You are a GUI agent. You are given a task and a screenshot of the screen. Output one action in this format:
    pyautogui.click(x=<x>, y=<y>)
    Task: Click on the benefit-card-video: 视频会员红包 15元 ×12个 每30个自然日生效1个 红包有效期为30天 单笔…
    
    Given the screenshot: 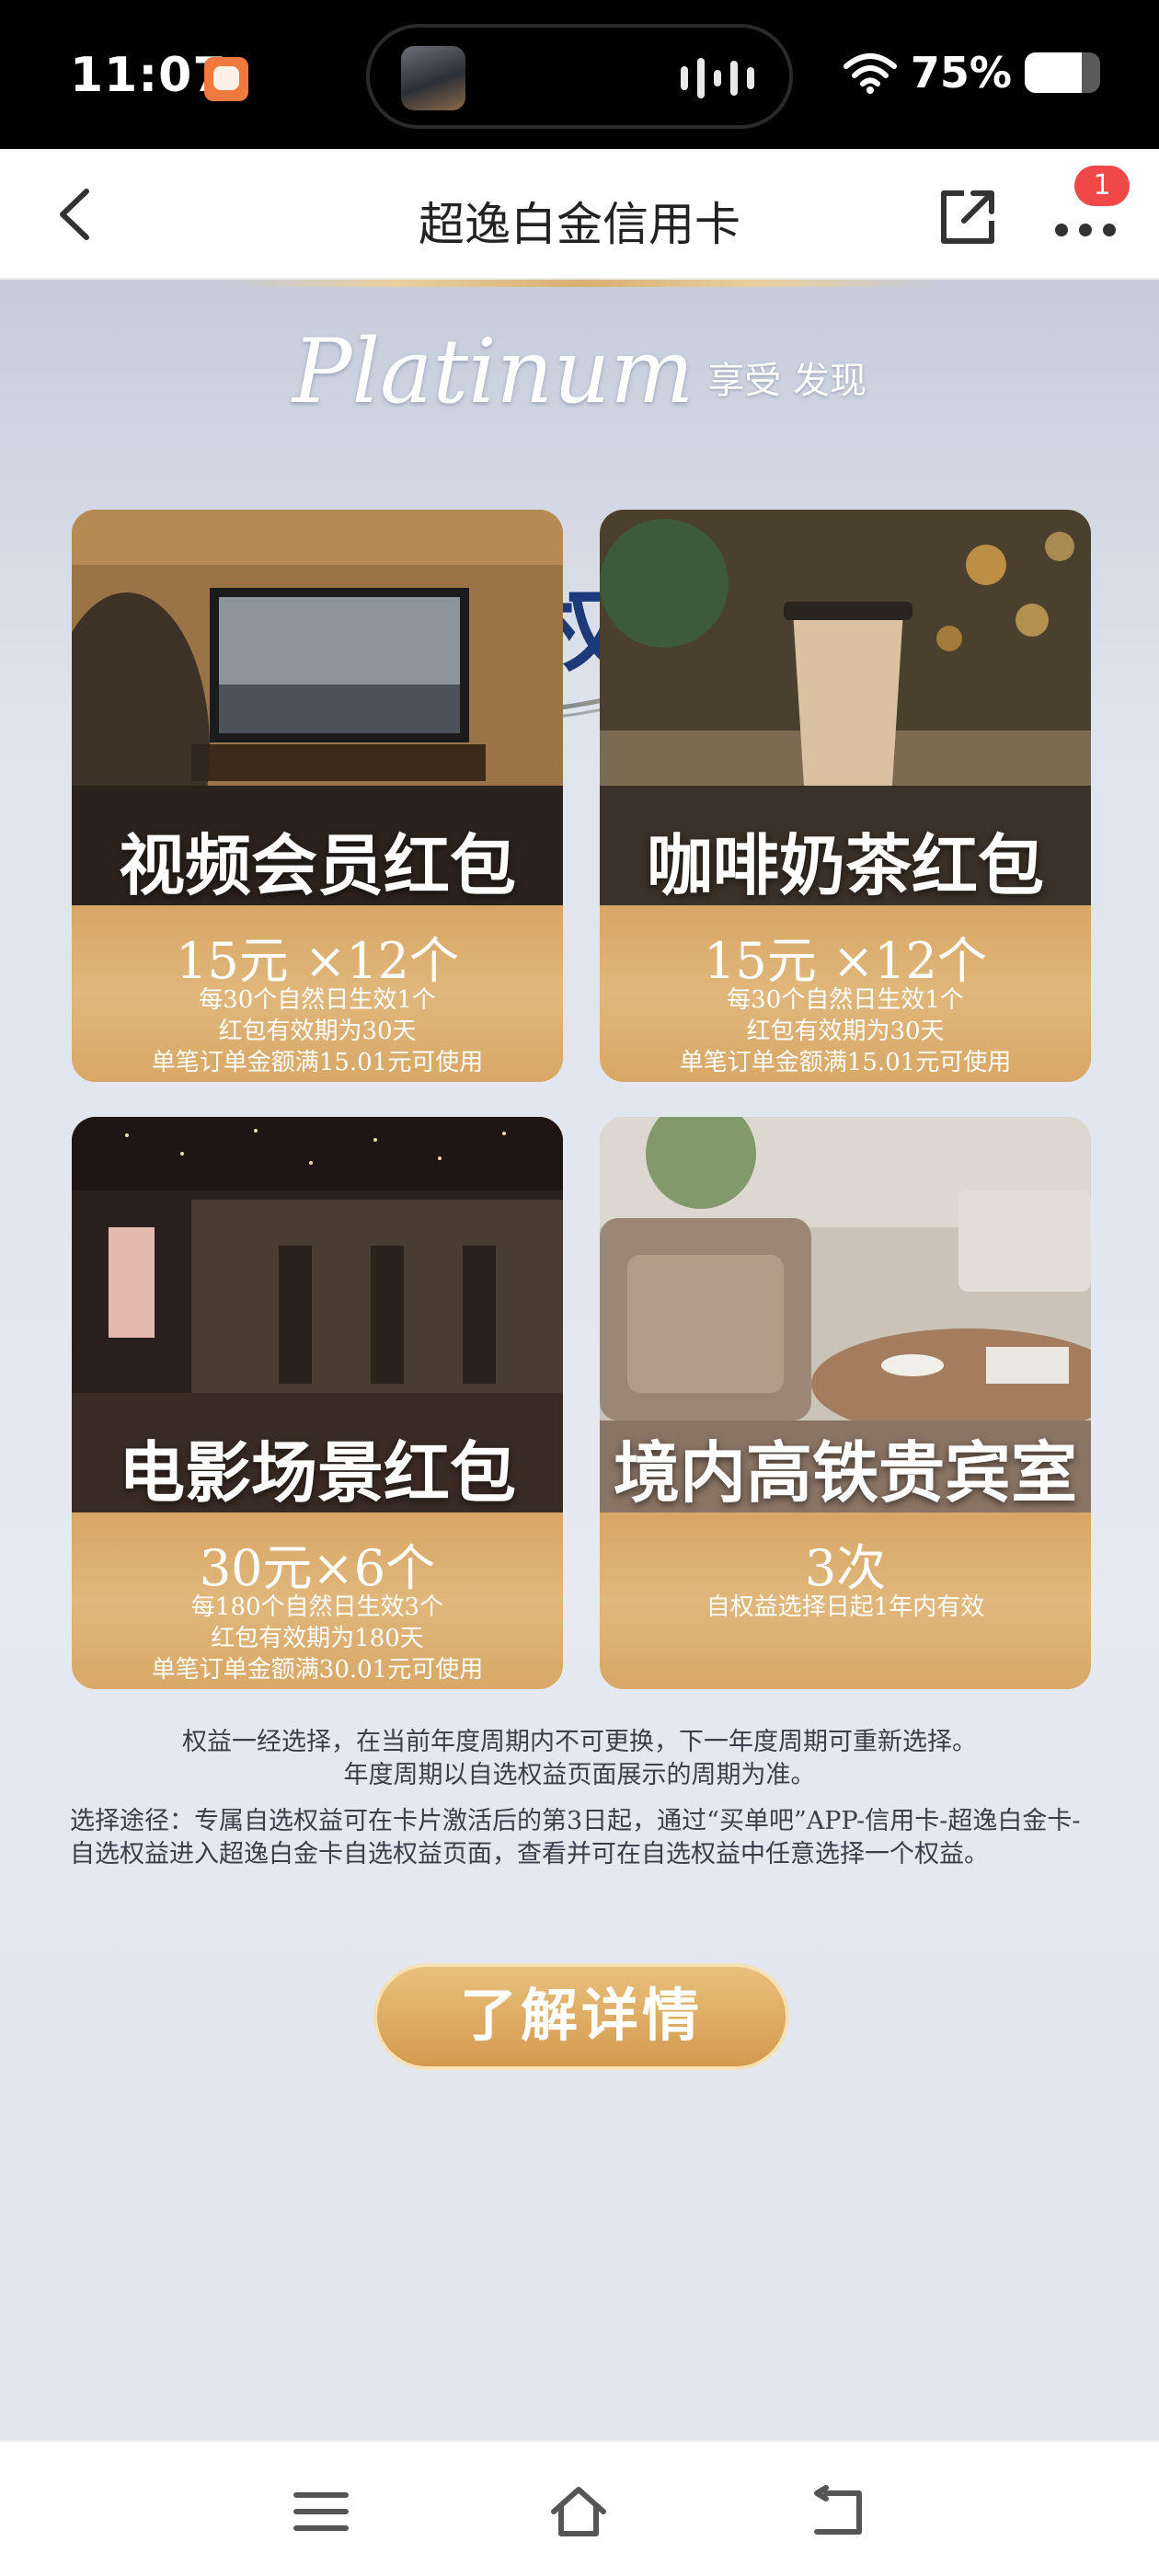 What is the action you would take?
    pyautogui.click(x=317, y=796)
    